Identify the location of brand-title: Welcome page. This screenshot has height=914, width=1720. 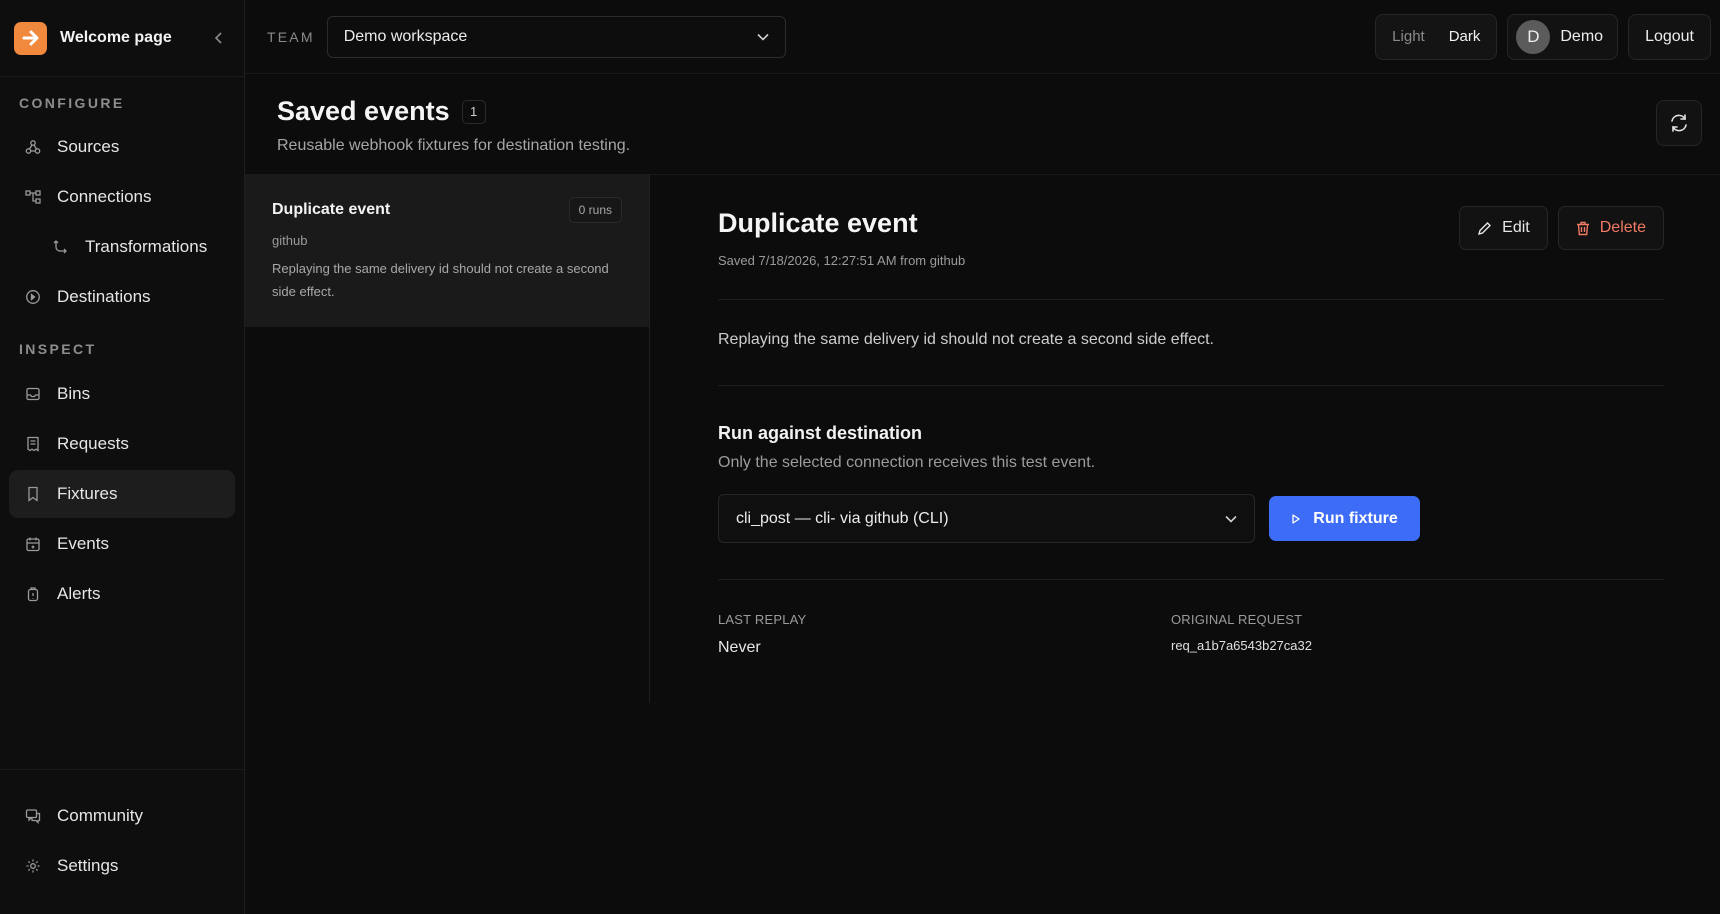
(116, 38).